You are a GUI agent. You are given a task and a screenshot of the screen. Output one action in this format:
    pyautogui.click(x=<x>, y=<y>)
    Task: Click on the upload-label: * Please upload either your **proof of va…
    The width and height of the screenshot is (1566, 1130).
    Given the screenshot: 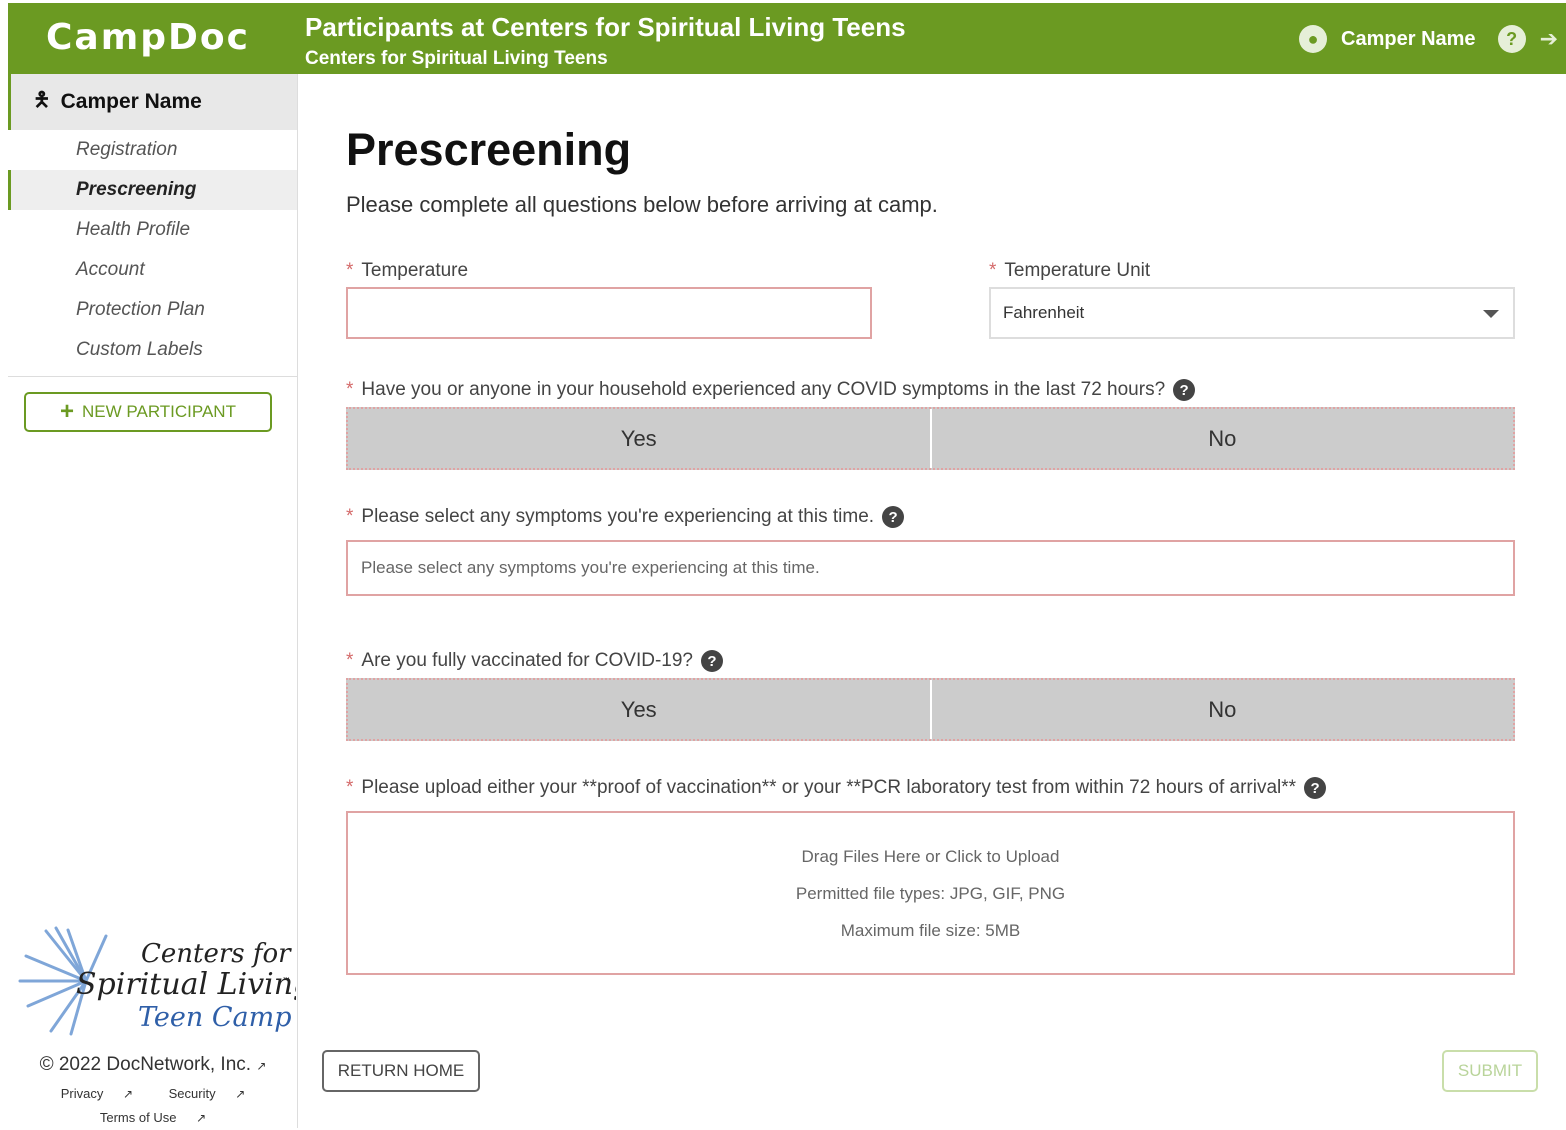 What is the action you would take?
    pyautogui.click(x=836, y=788)
    